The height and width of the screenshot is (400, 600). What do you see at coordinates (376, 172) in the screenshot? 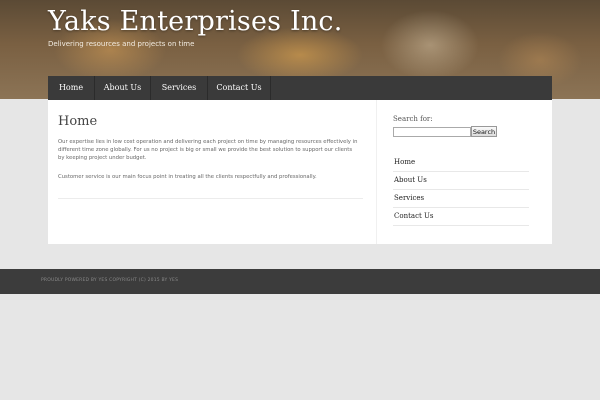
I see `sidebar-separator` at bounding box center [376, 172].